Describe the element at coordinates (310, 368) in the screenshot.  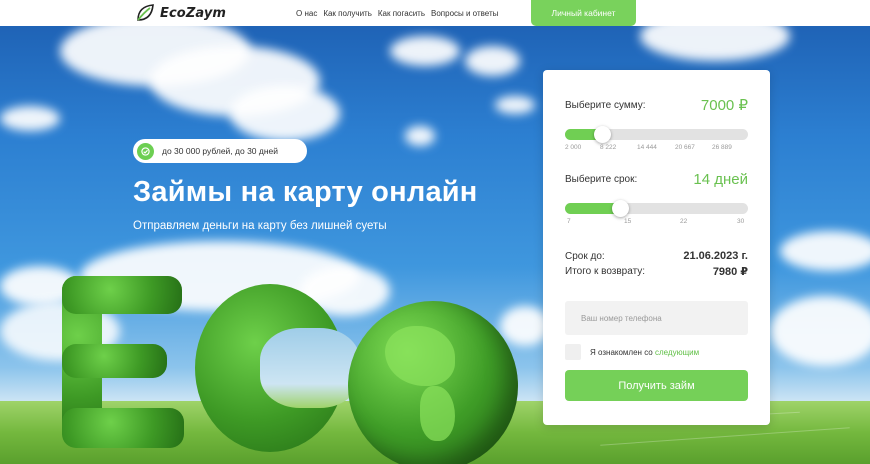
I see `letter-c-gap` at that location.